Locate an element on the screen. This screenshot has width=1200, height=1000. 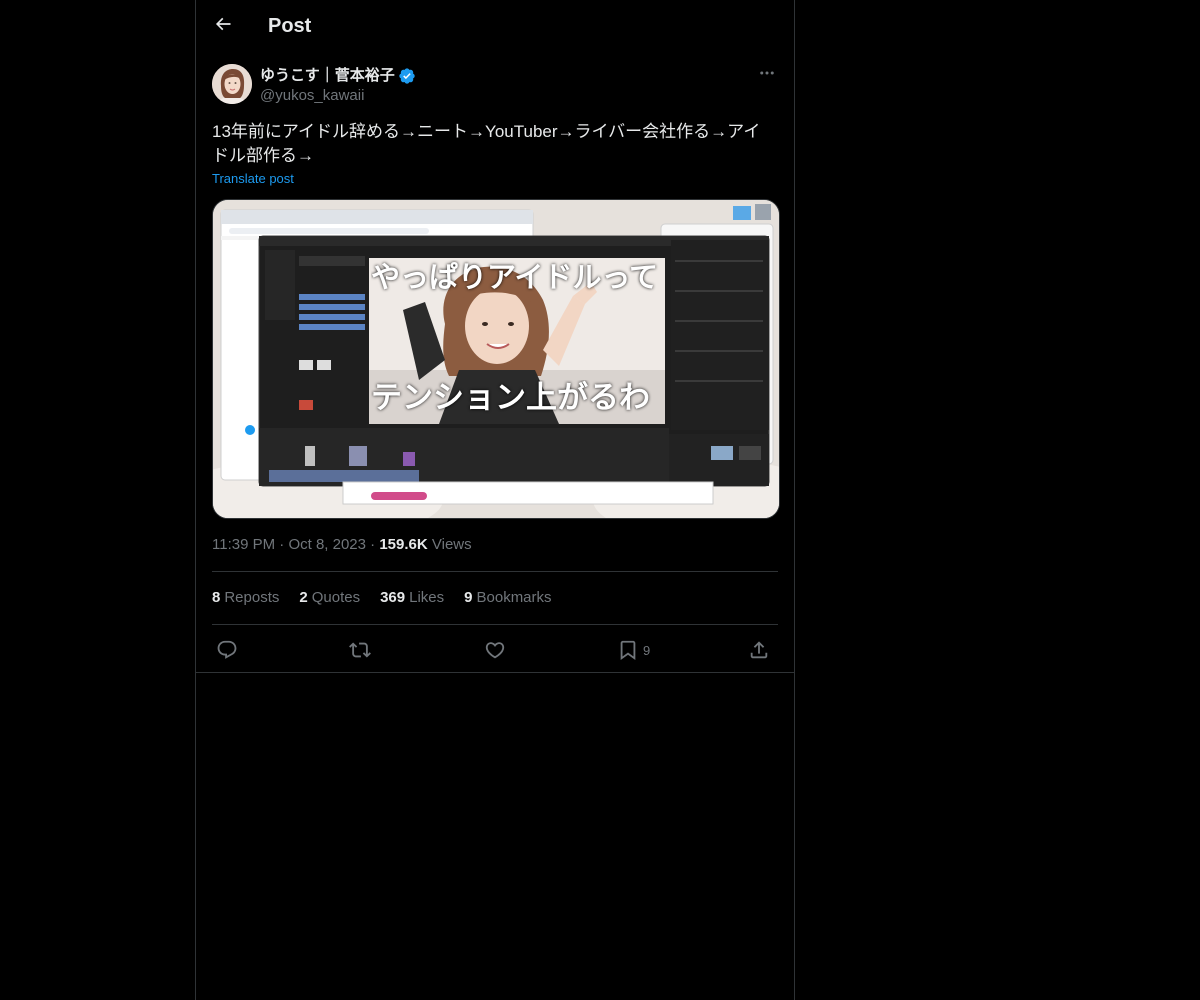
post-meta: 11:39 PM · Oct 8, 2023 · 159.6K Views is located at coordinates (342, 545).